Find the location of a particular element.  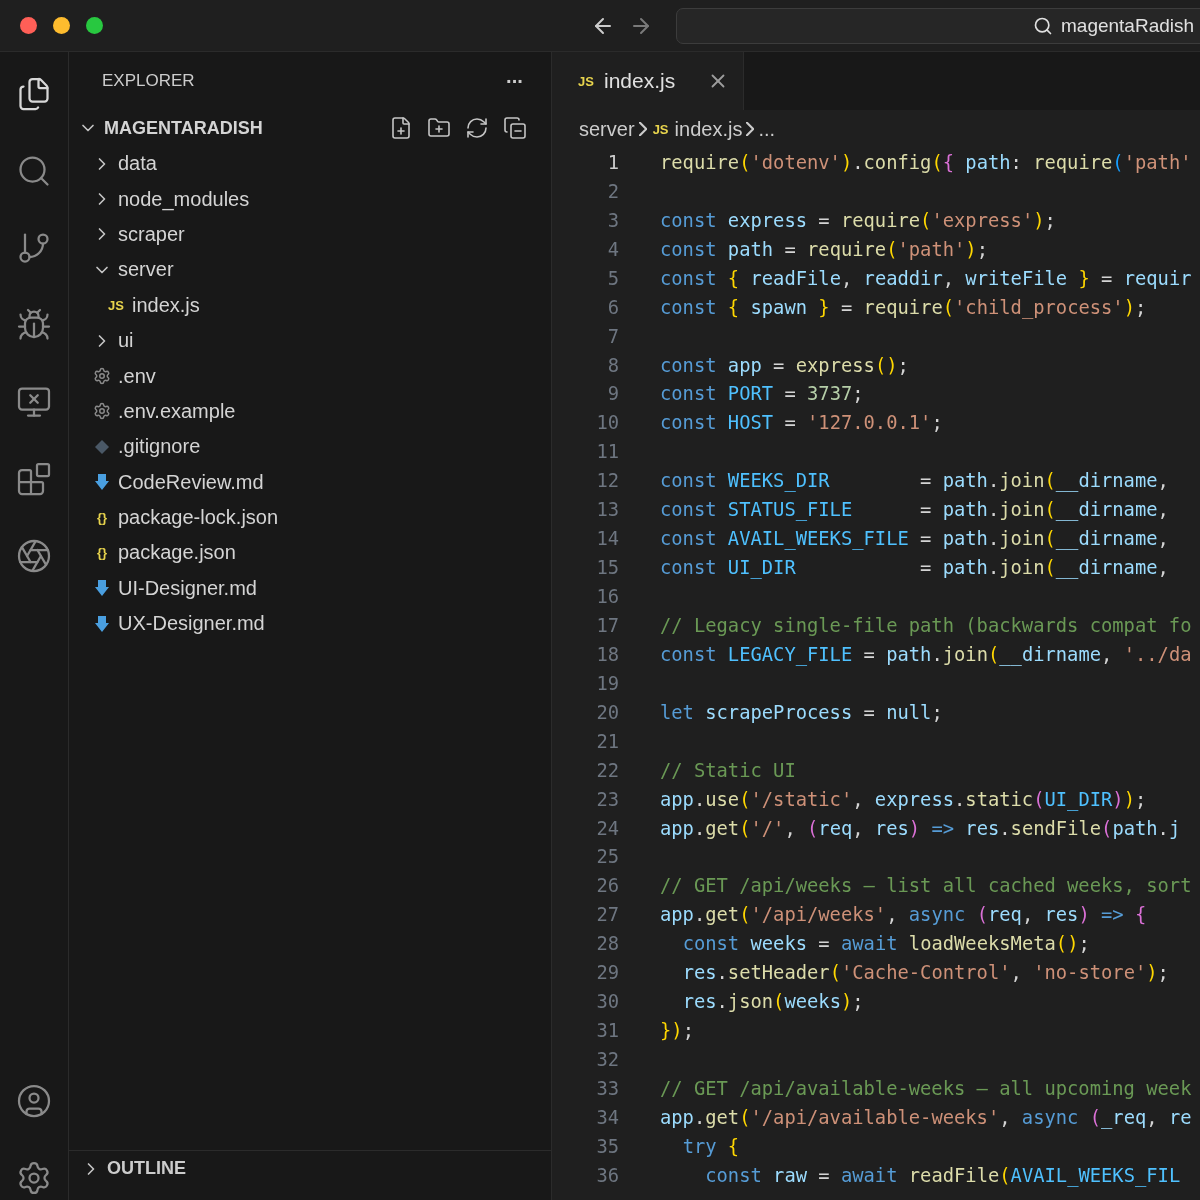

diamond-icon is located at coordinates (102, 446).